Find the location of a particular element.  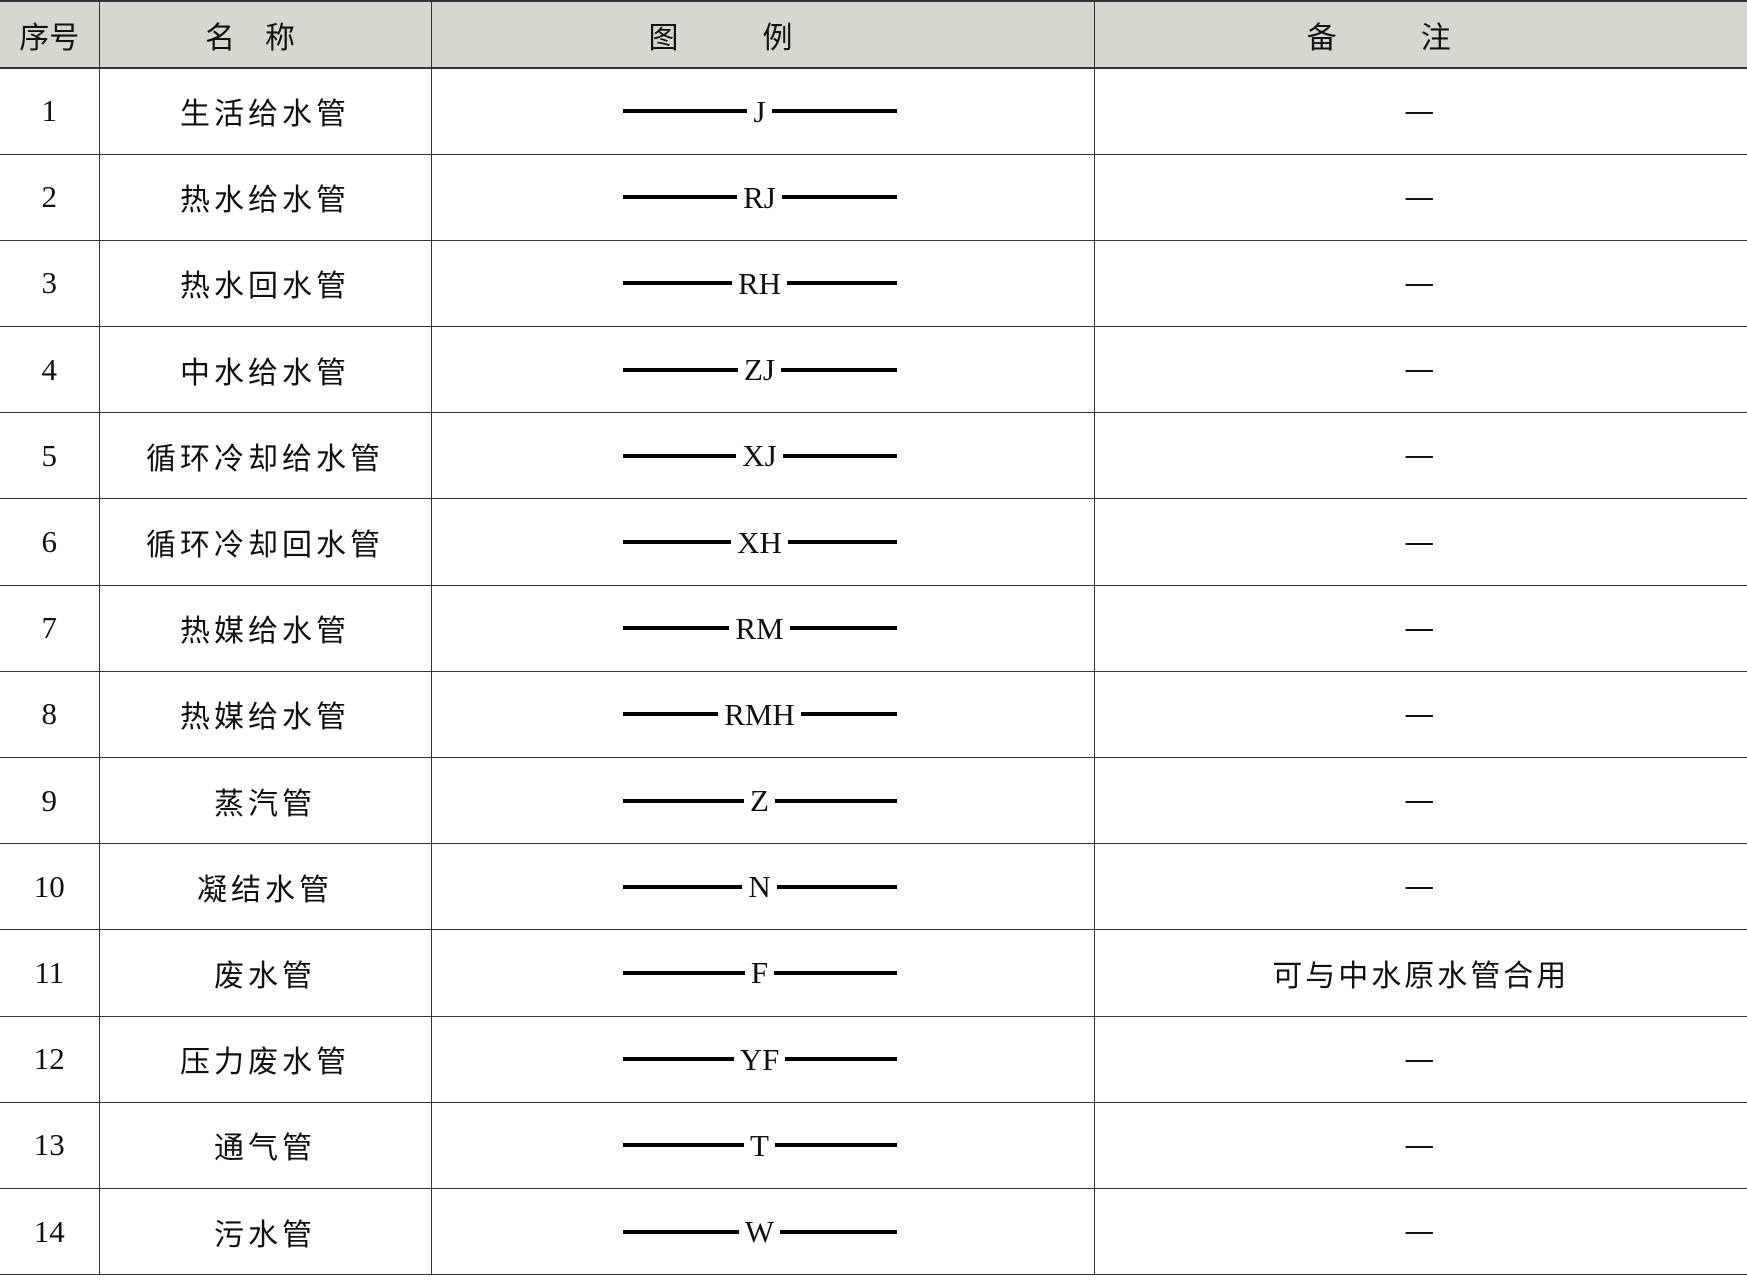

row-number: 5 is located at coordinates (50, 456).